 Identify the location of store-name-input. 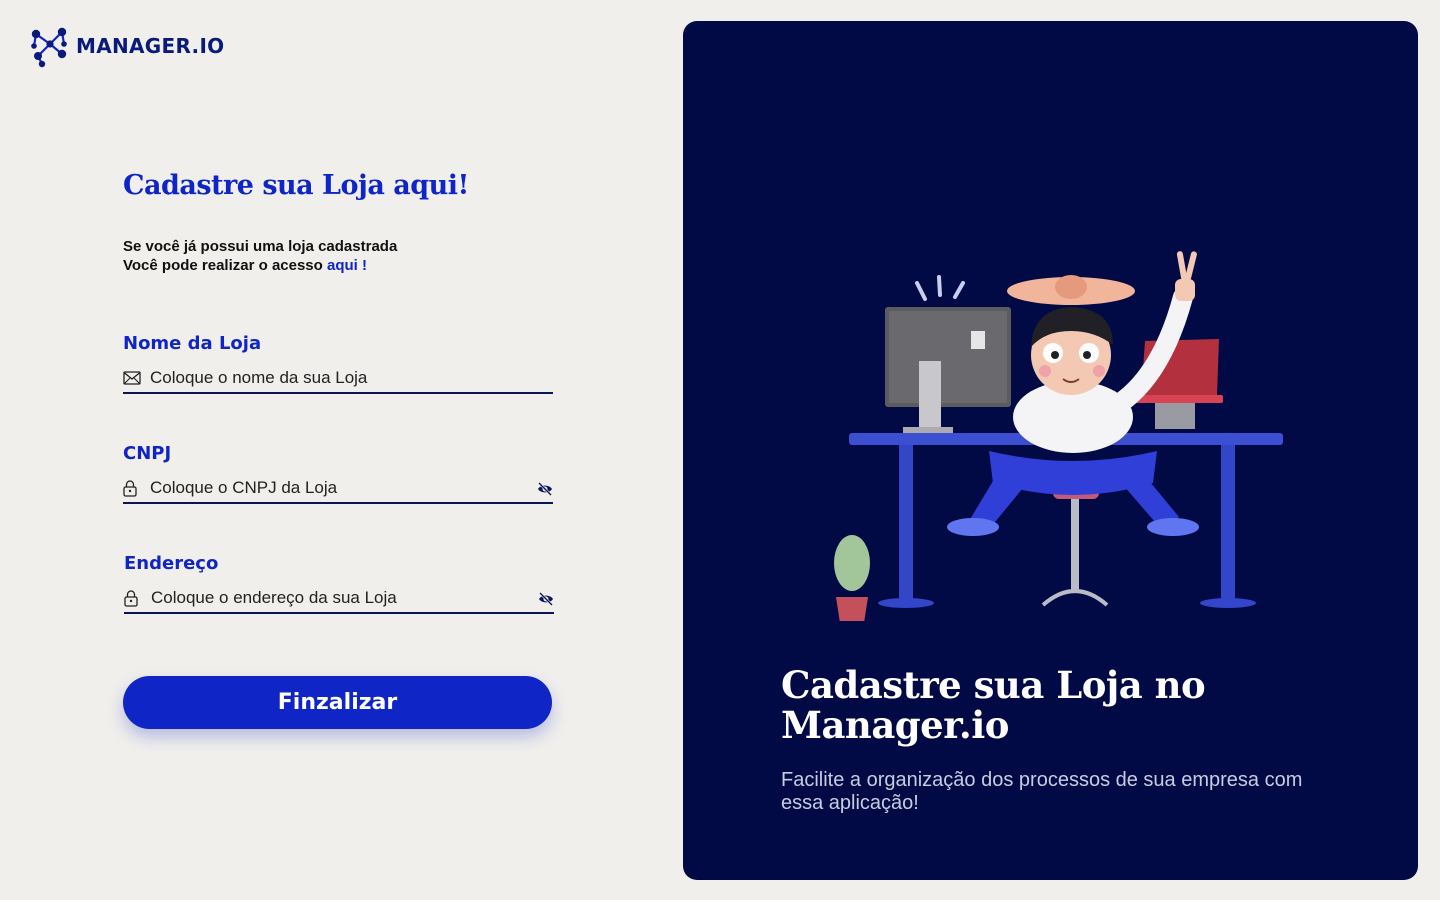
(335, 378).